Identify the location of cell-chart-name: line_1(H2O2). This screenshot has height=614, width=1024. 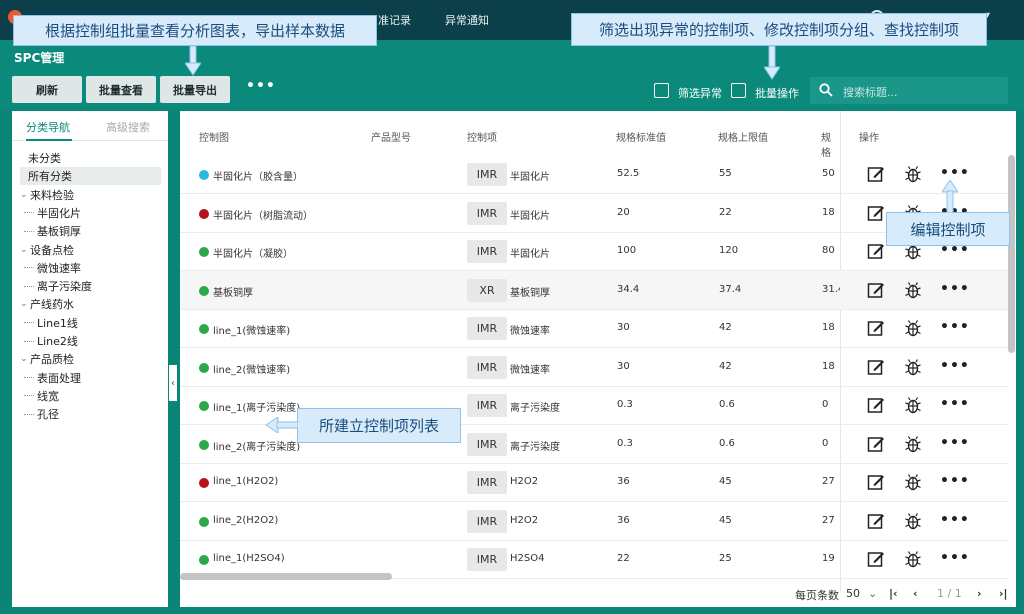
(245, 481).